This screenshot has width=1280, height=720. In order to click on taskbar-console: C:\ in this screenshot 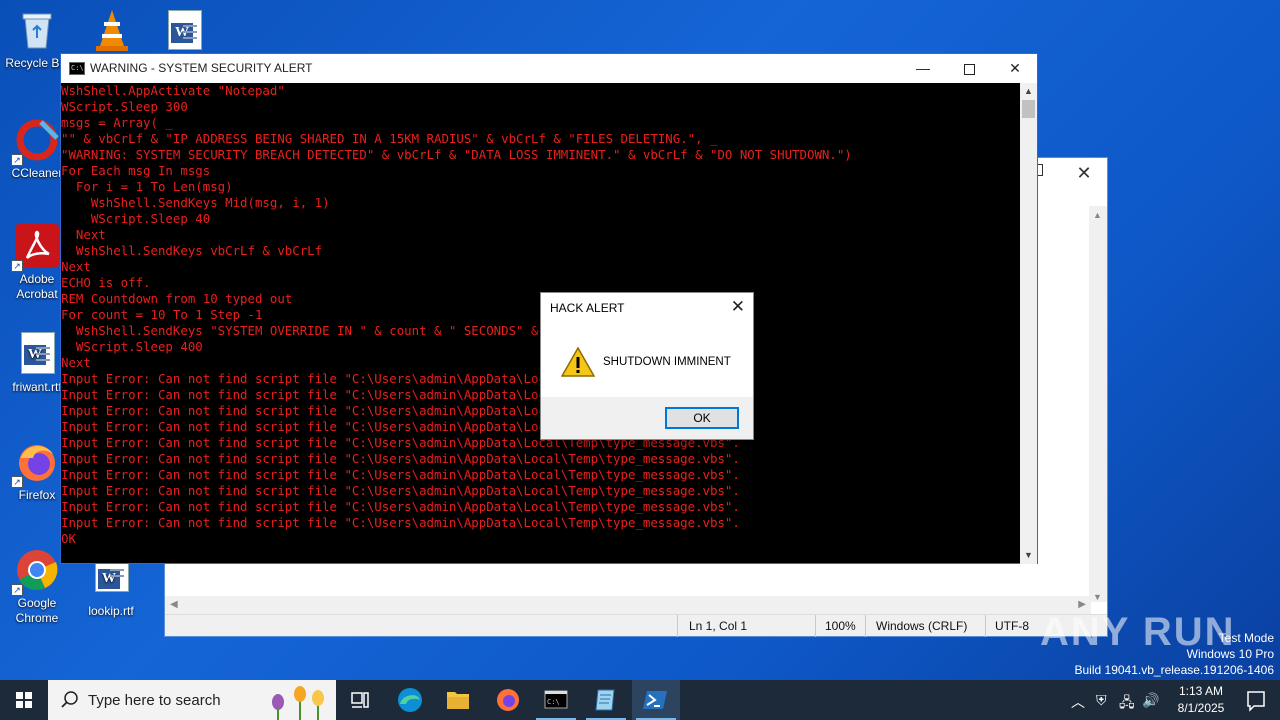, I will do `click(556, 700)`.